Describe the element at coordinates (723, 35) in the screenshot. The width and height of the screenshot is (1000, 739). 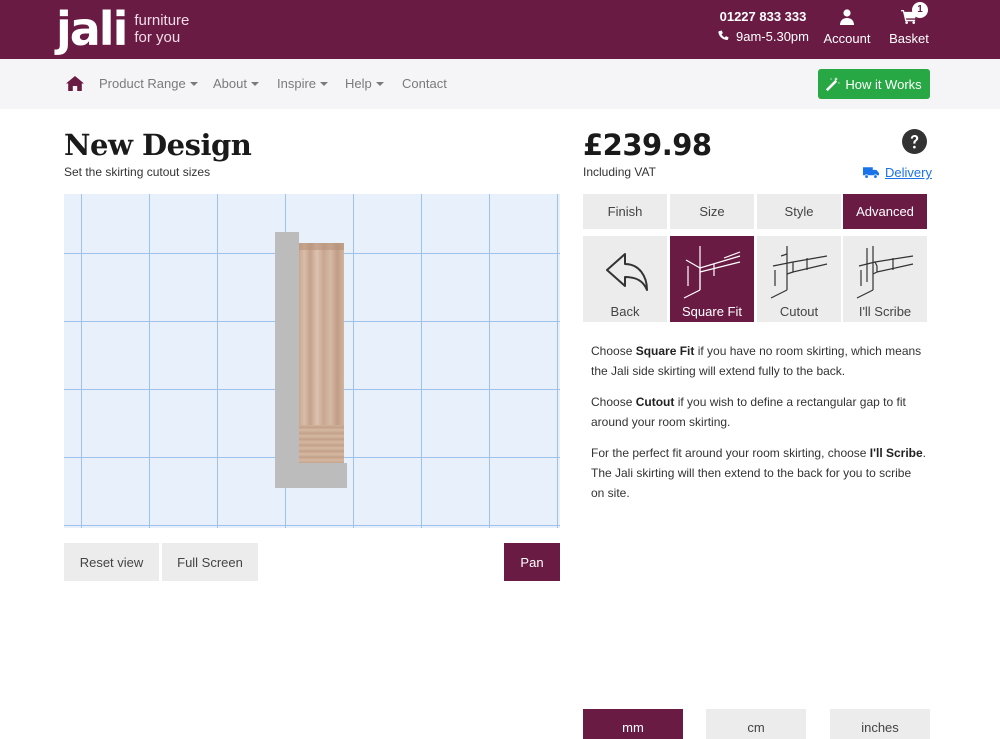
I see `phone-icon` at that location.